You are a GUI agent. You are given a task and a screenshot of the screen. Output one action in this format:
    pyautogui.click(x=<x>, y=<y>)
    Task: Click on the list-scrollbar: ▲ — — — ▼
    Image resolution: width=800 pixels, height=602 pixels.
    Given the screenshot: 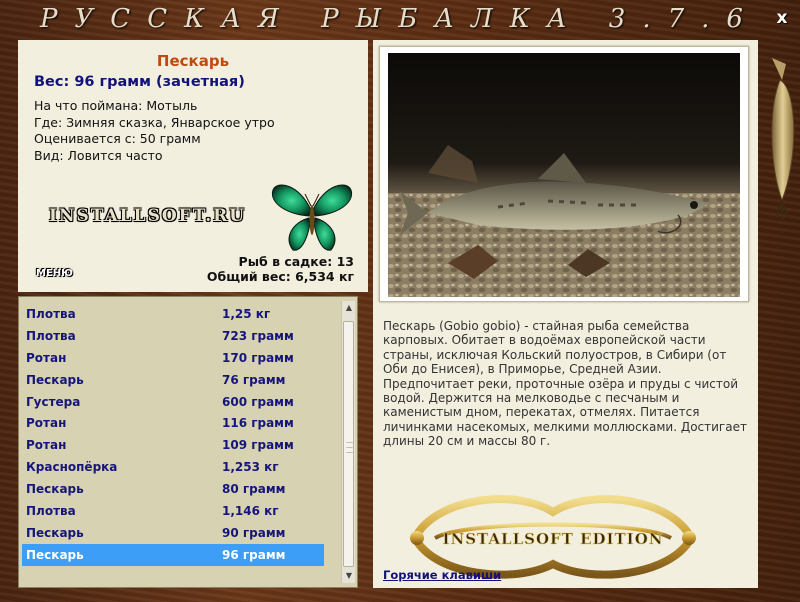 What is the action you would take?
    pyautogui.click(x=348, y=442)
    